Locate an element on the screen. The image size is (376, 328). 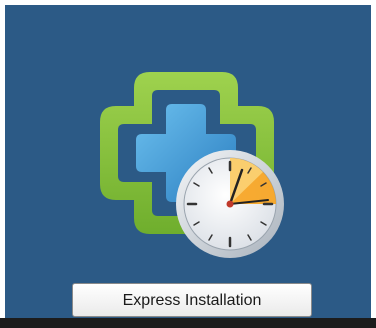
clock-icon is located at coordinates (230, 204).